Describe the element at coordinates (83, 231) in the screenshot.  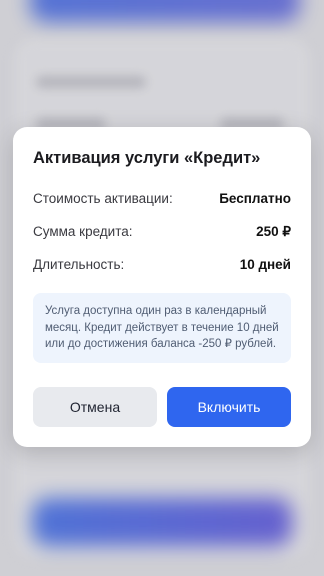
I see `credit-amount-label: Сумма кредита:` at that location.